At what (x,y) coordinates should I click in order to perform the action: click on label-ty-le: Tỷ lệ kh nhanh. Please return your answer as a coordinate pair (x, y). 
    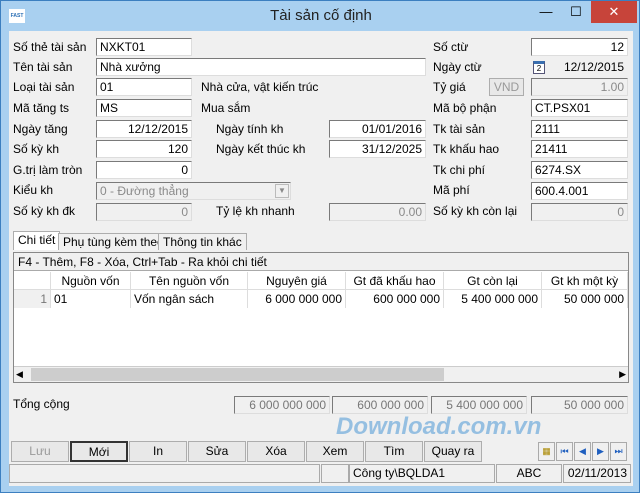
    Looking at the image, I should click on (255, 211).